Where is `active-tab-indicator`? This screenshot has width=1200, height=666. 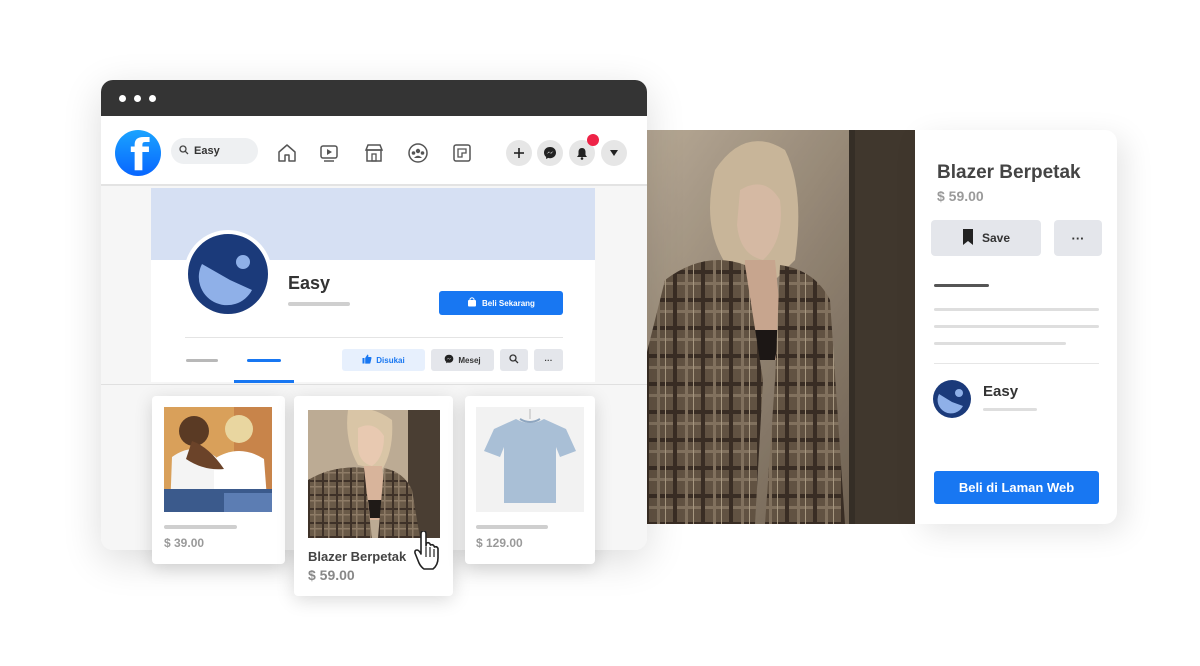
active-tab-indicator is located at coordinates (264, 381).